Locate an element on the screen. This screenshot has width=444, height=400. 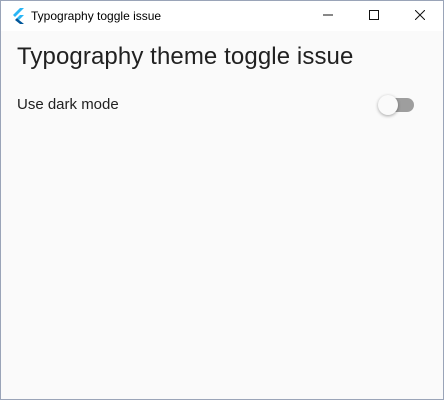
window-controls is located at coordinates (374, 16).